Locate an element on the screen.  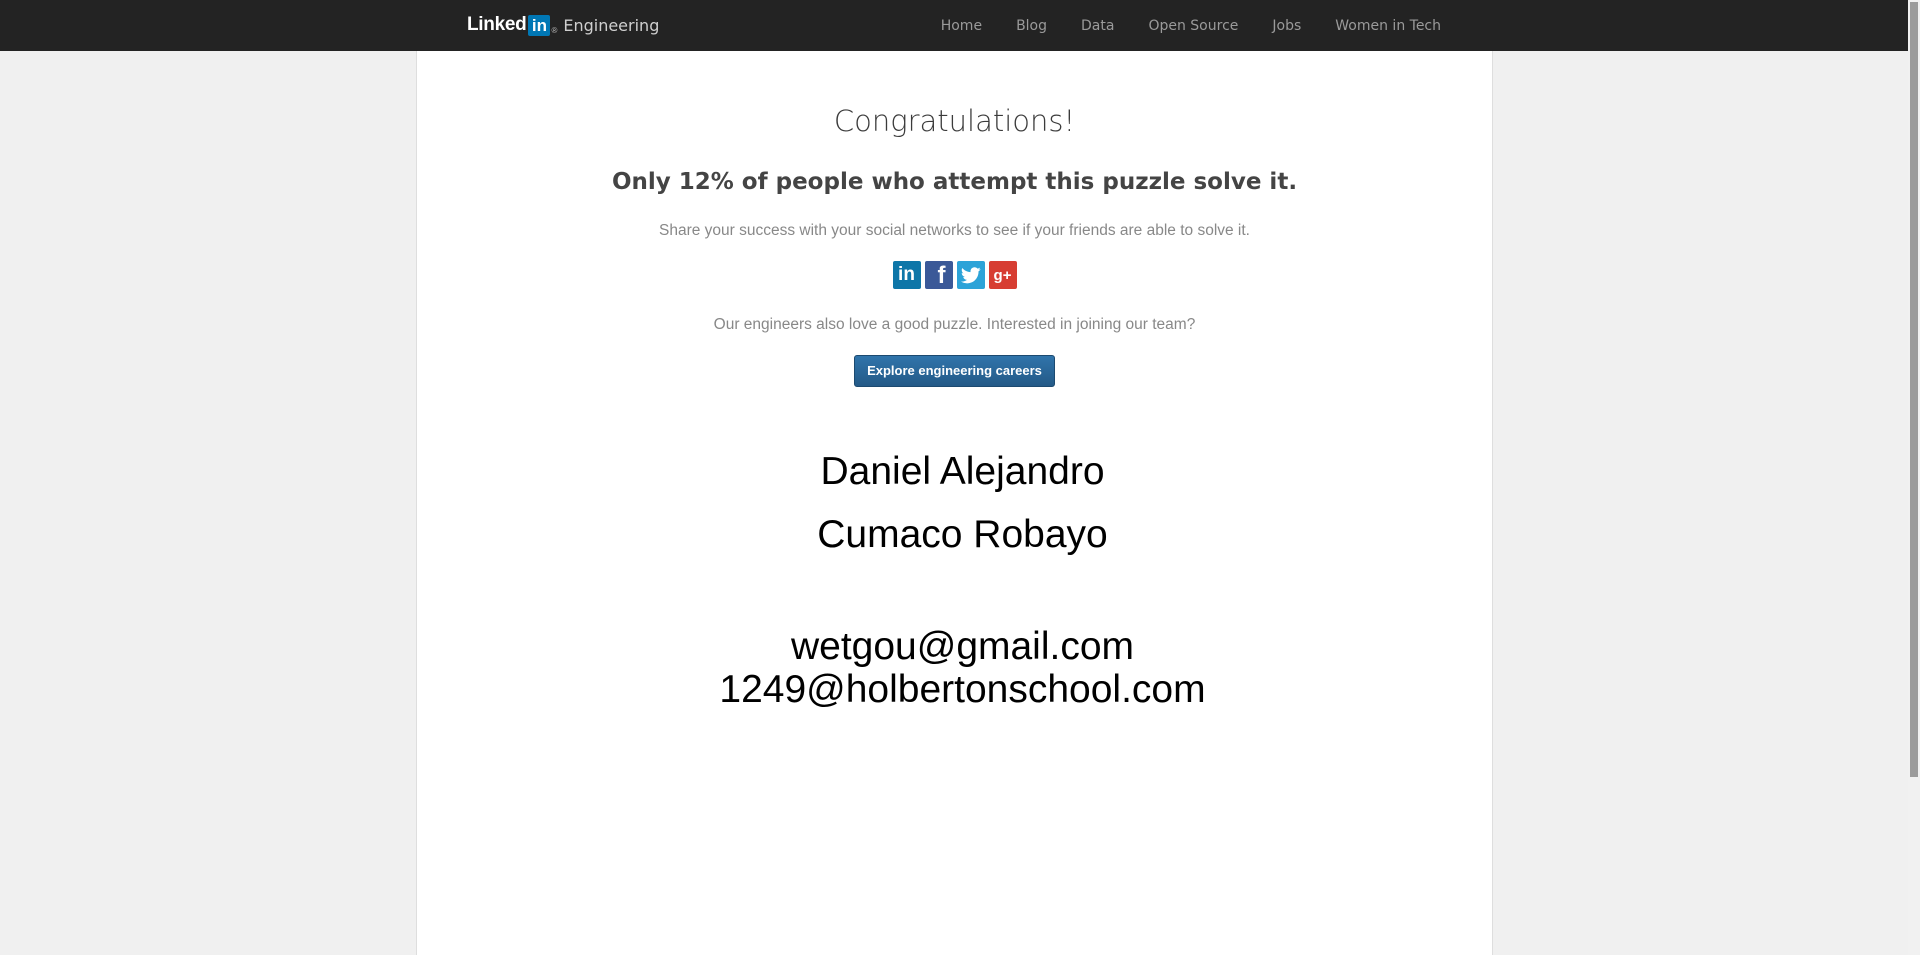
careers-button-wrapper: Explore engineering careers is located at coordinates (954, 371).